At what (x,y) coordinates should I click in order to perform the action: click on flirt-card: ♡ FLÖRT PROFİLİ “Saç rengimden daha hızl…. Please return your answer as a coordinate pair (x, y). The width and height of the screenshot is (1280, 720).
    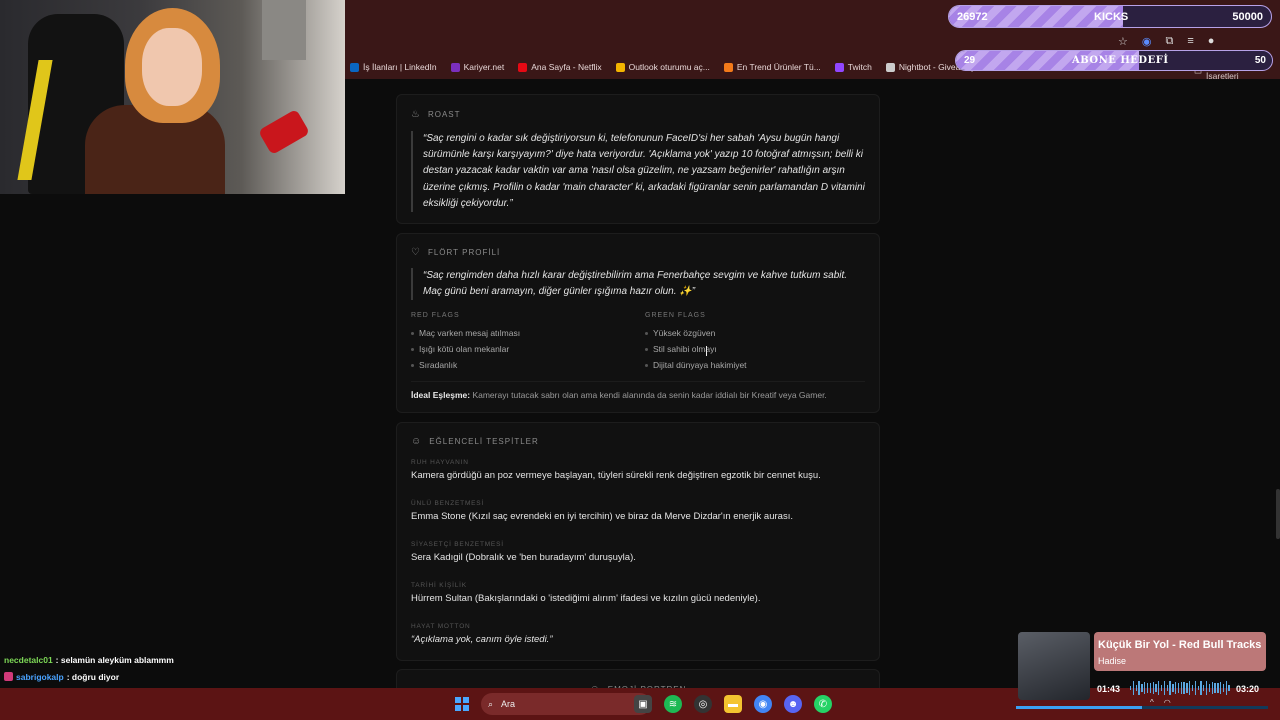
    Looking at the image, I should click on (638, 323).